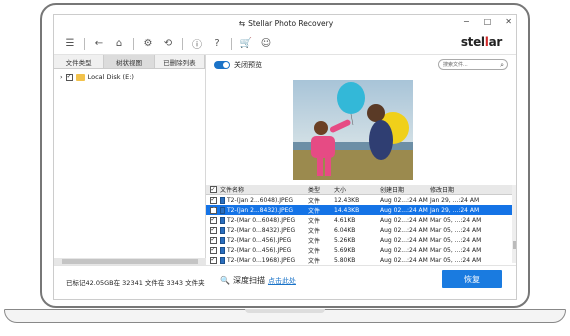 The width and height of the screenshot is (570, 336). What do you see at coordinates (466, 21) in the screenshot?
I see `minimize-button: −` at bounding box center [466, 21].